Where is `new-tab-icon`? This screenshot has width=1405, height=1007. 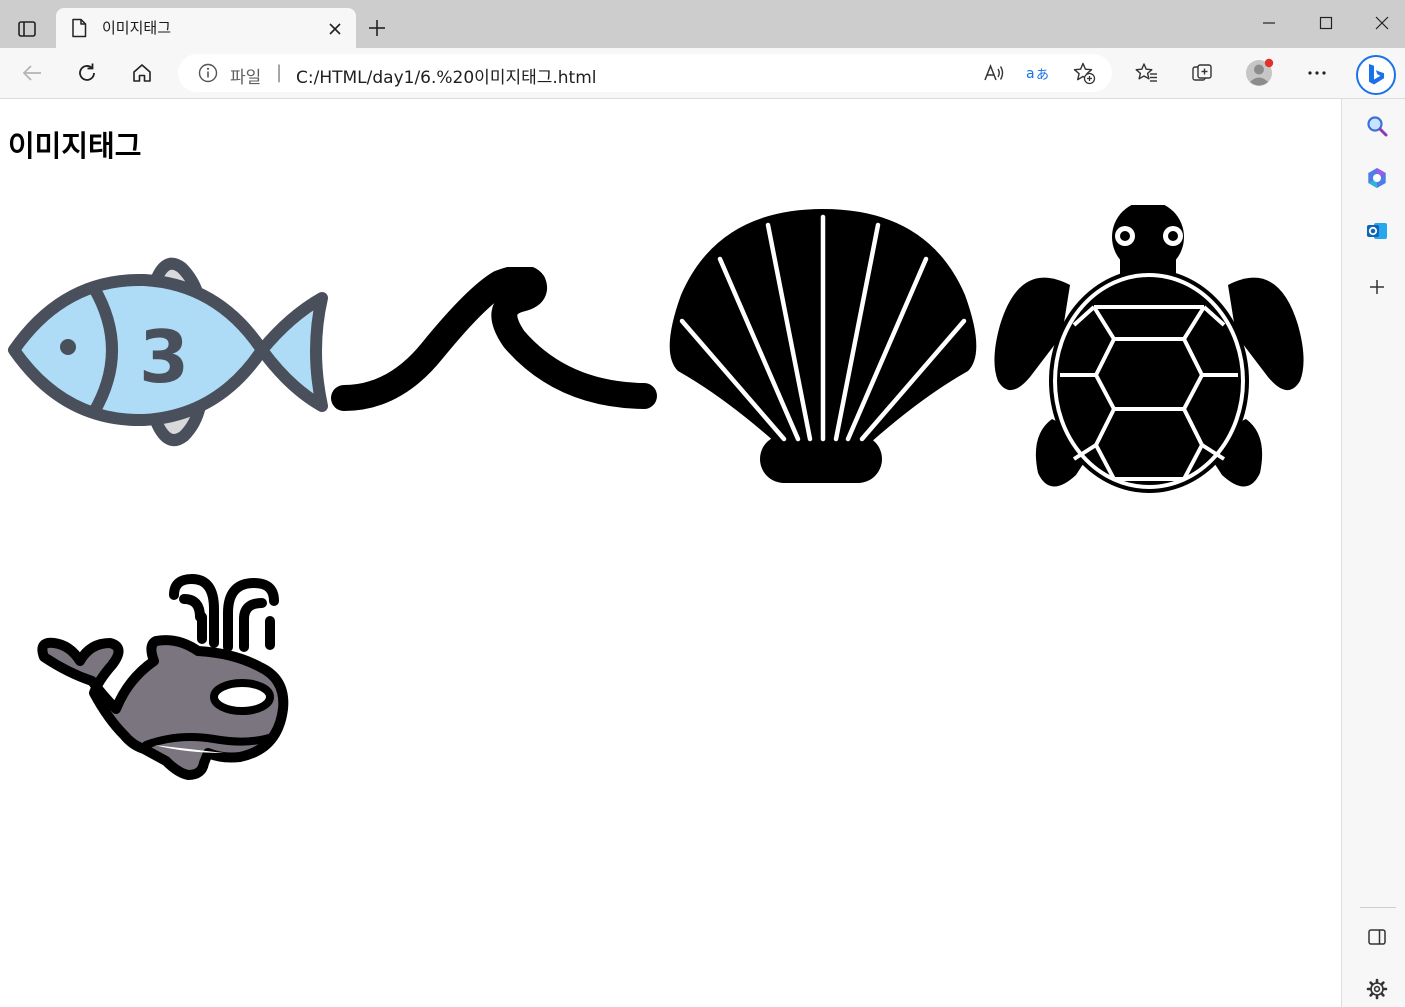 new-tab-icon is located at coordinates (377, 28).